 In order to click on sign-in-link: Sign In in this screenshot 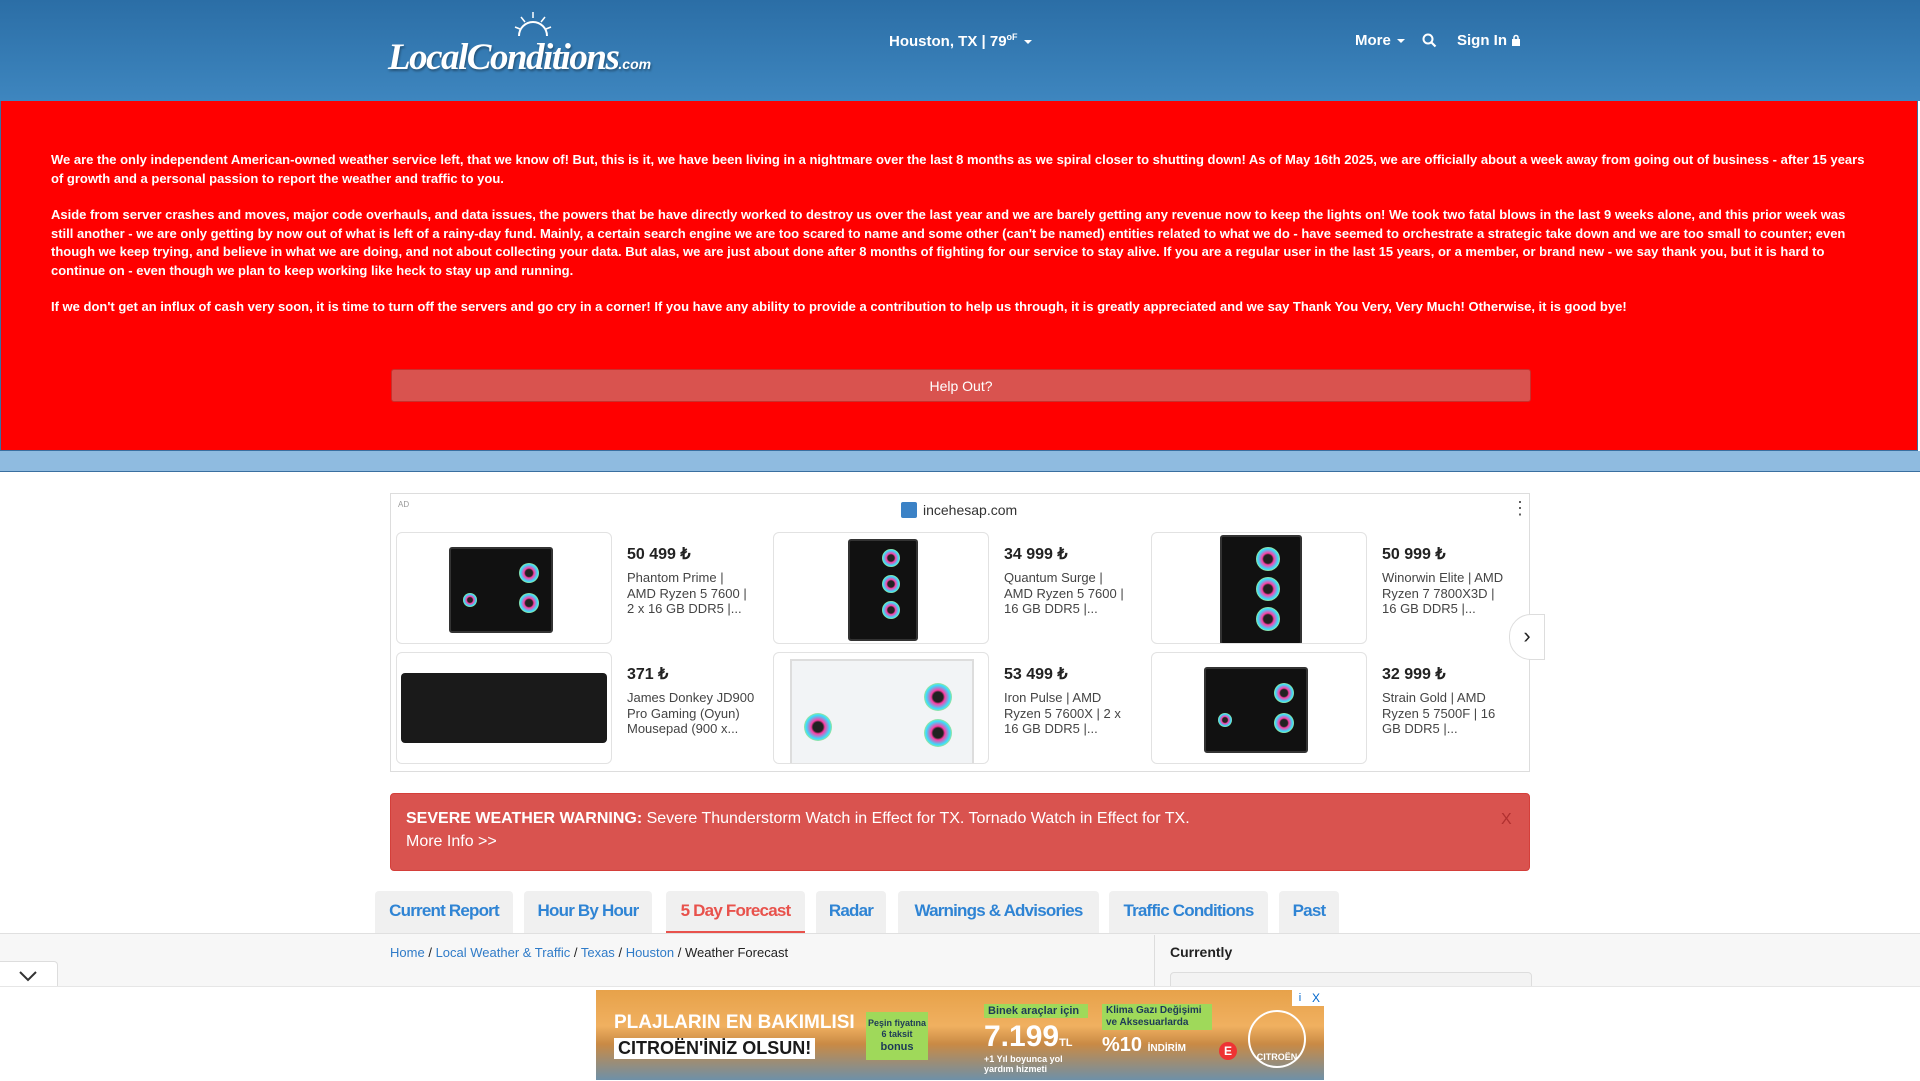, I will do `click(1489, 40)`.